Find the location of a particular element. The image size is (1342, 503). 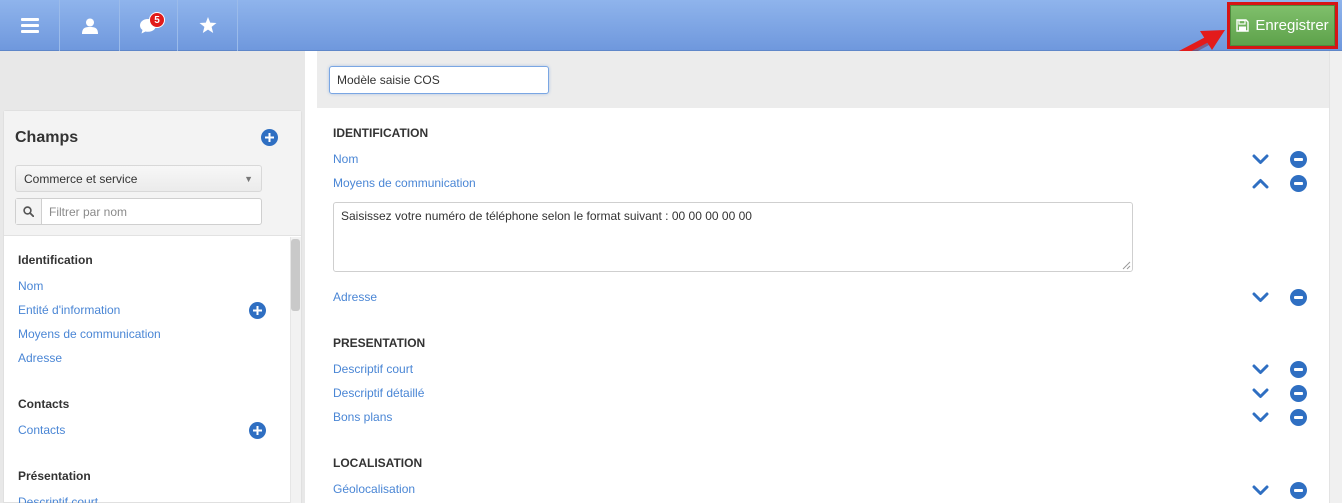

remove-adresse-button is located at coordinates (1298, 297).